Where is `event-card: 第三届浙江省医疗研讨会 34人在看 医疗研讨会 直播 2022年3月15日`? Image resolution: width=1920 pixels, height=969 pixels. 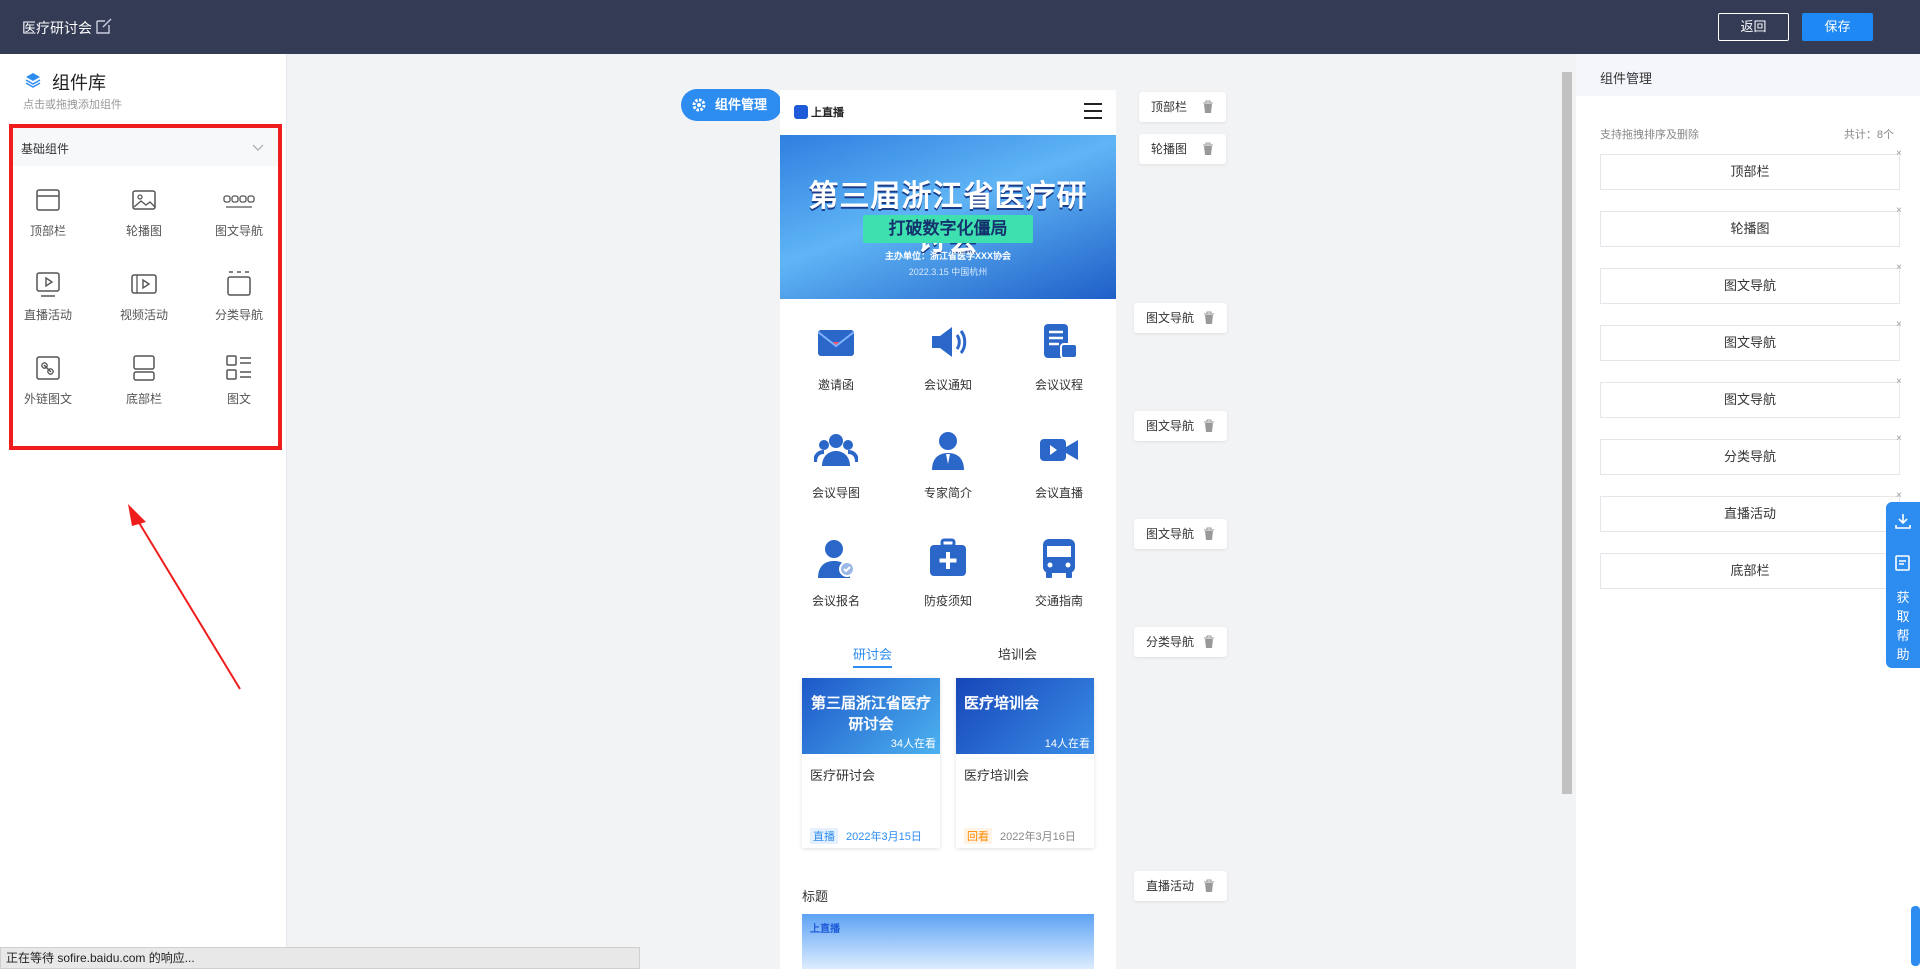 event-card: 第三届浙江省医疗研讨会 34人在看 医疗研讨会 直播 2022年3月15日 is located at coordinates (871, 763).